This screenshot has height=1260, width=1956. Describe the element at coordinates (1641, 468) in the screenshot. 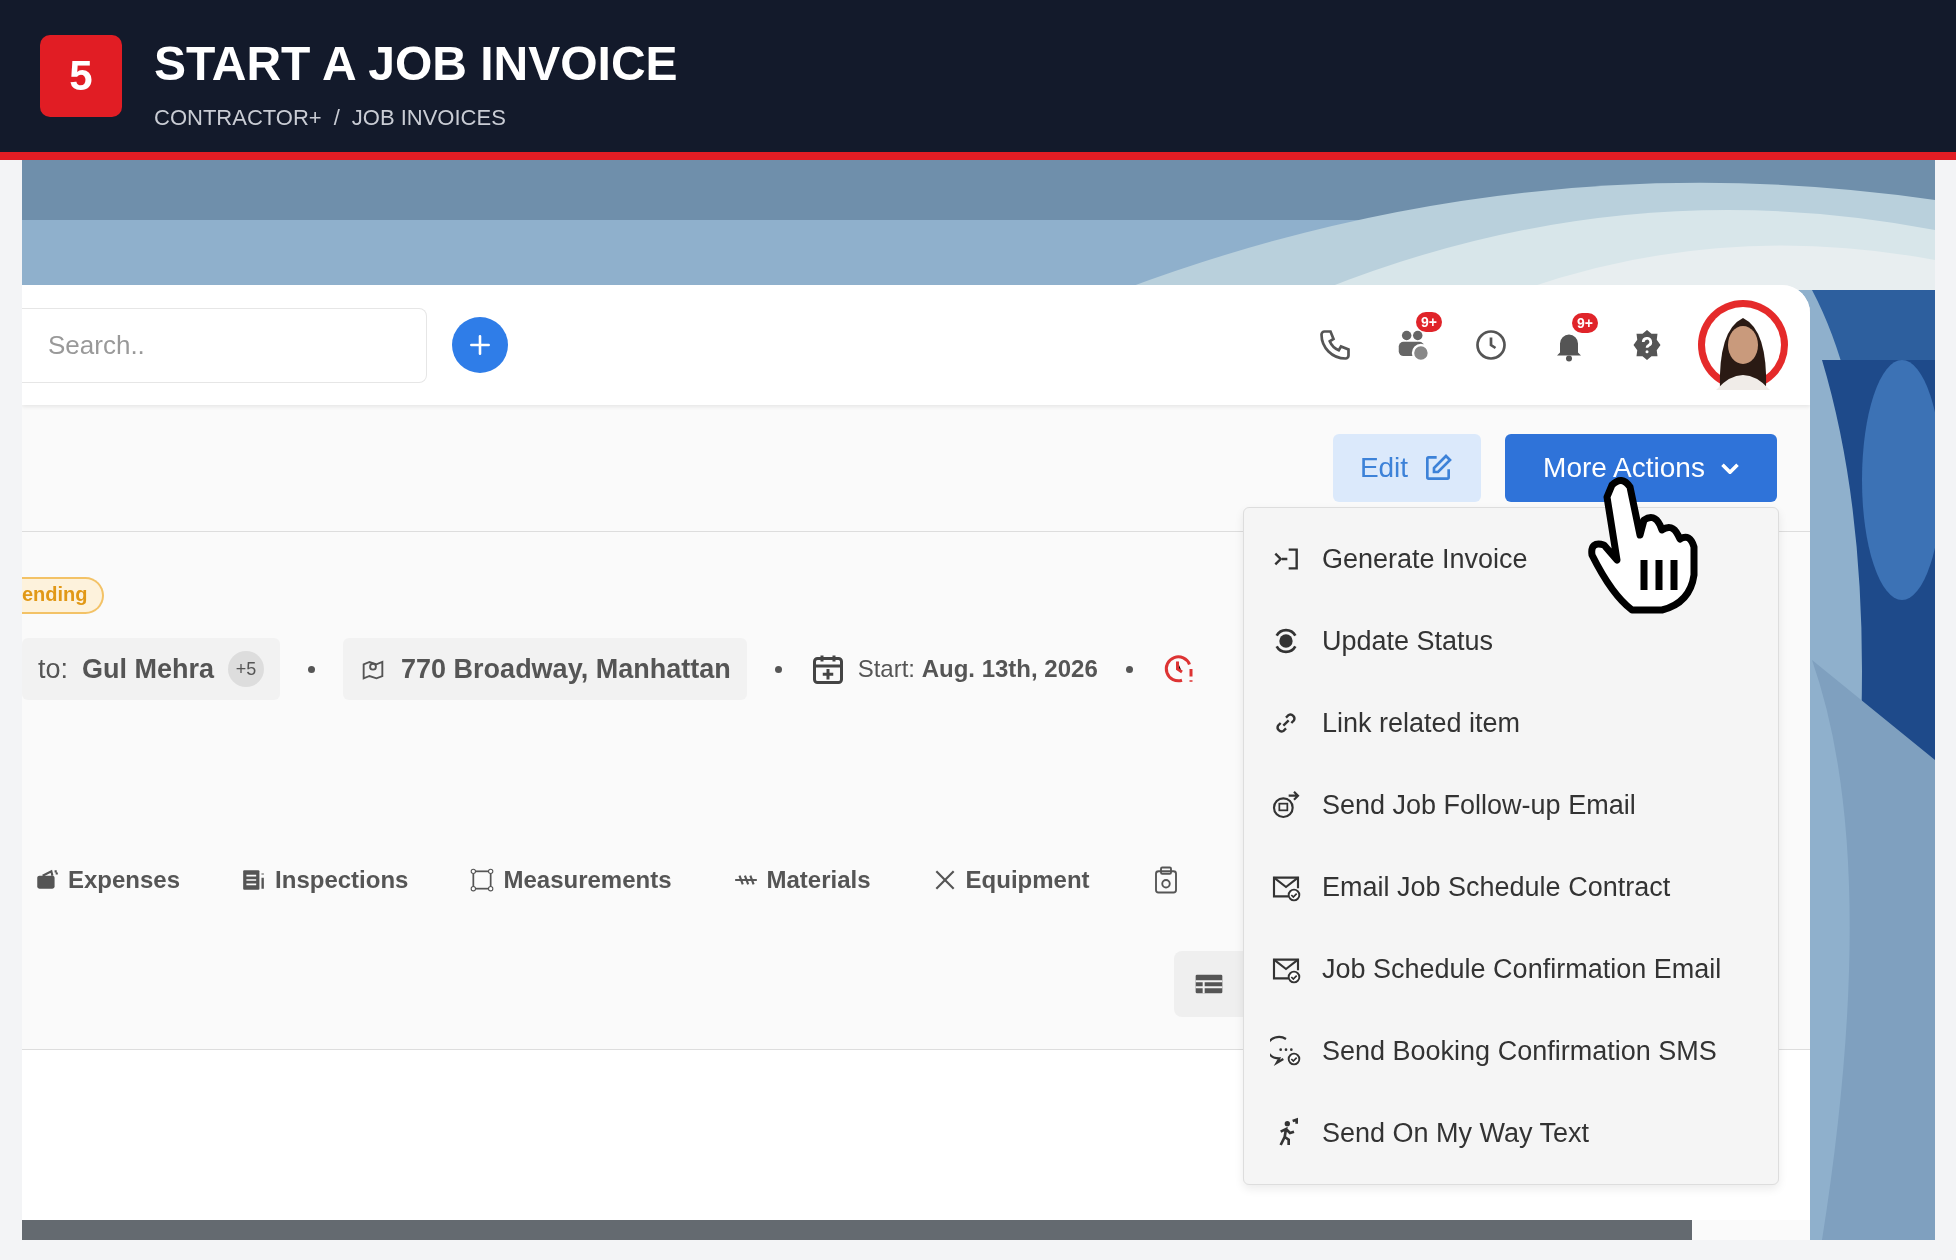

I see `more-actions-button: More Actions` at that location.